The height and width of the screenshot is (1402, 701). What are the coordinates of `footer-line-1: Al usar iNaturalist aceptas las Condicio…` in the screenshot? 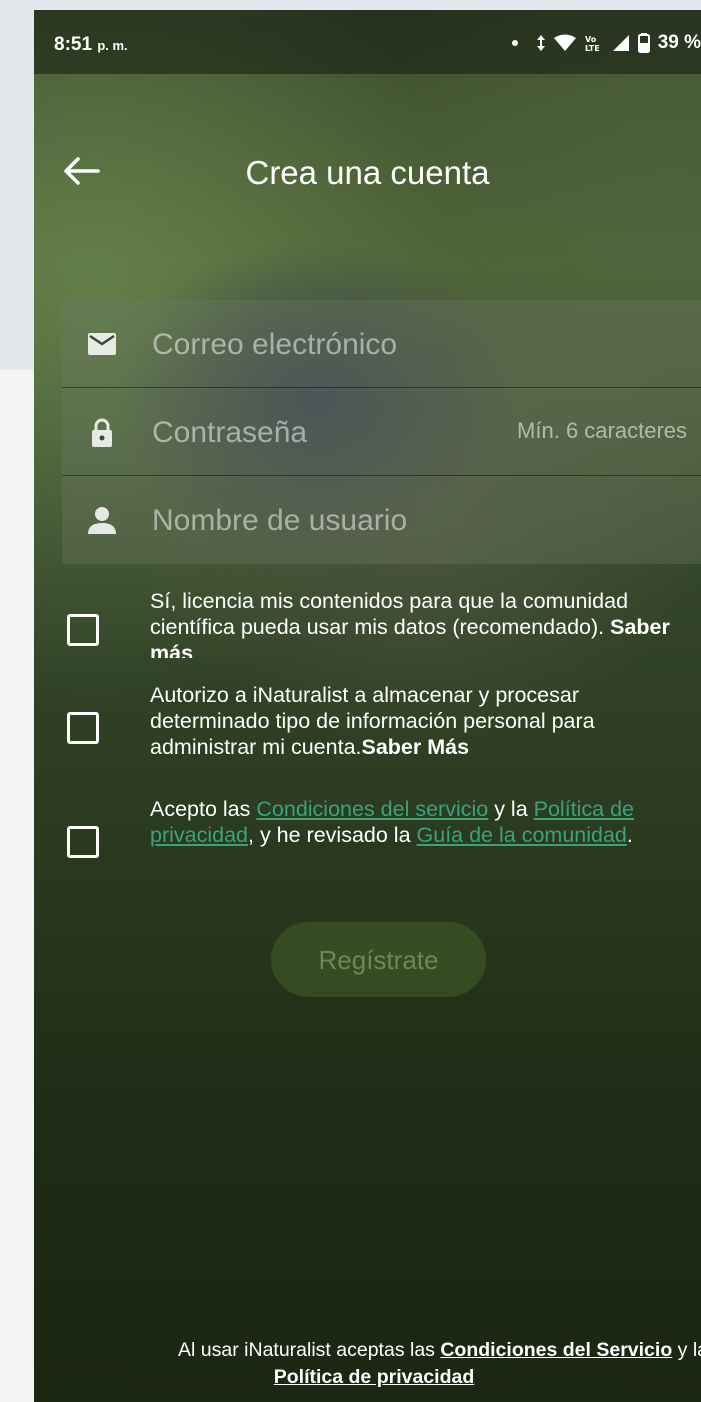 It's located at (439, 1350).